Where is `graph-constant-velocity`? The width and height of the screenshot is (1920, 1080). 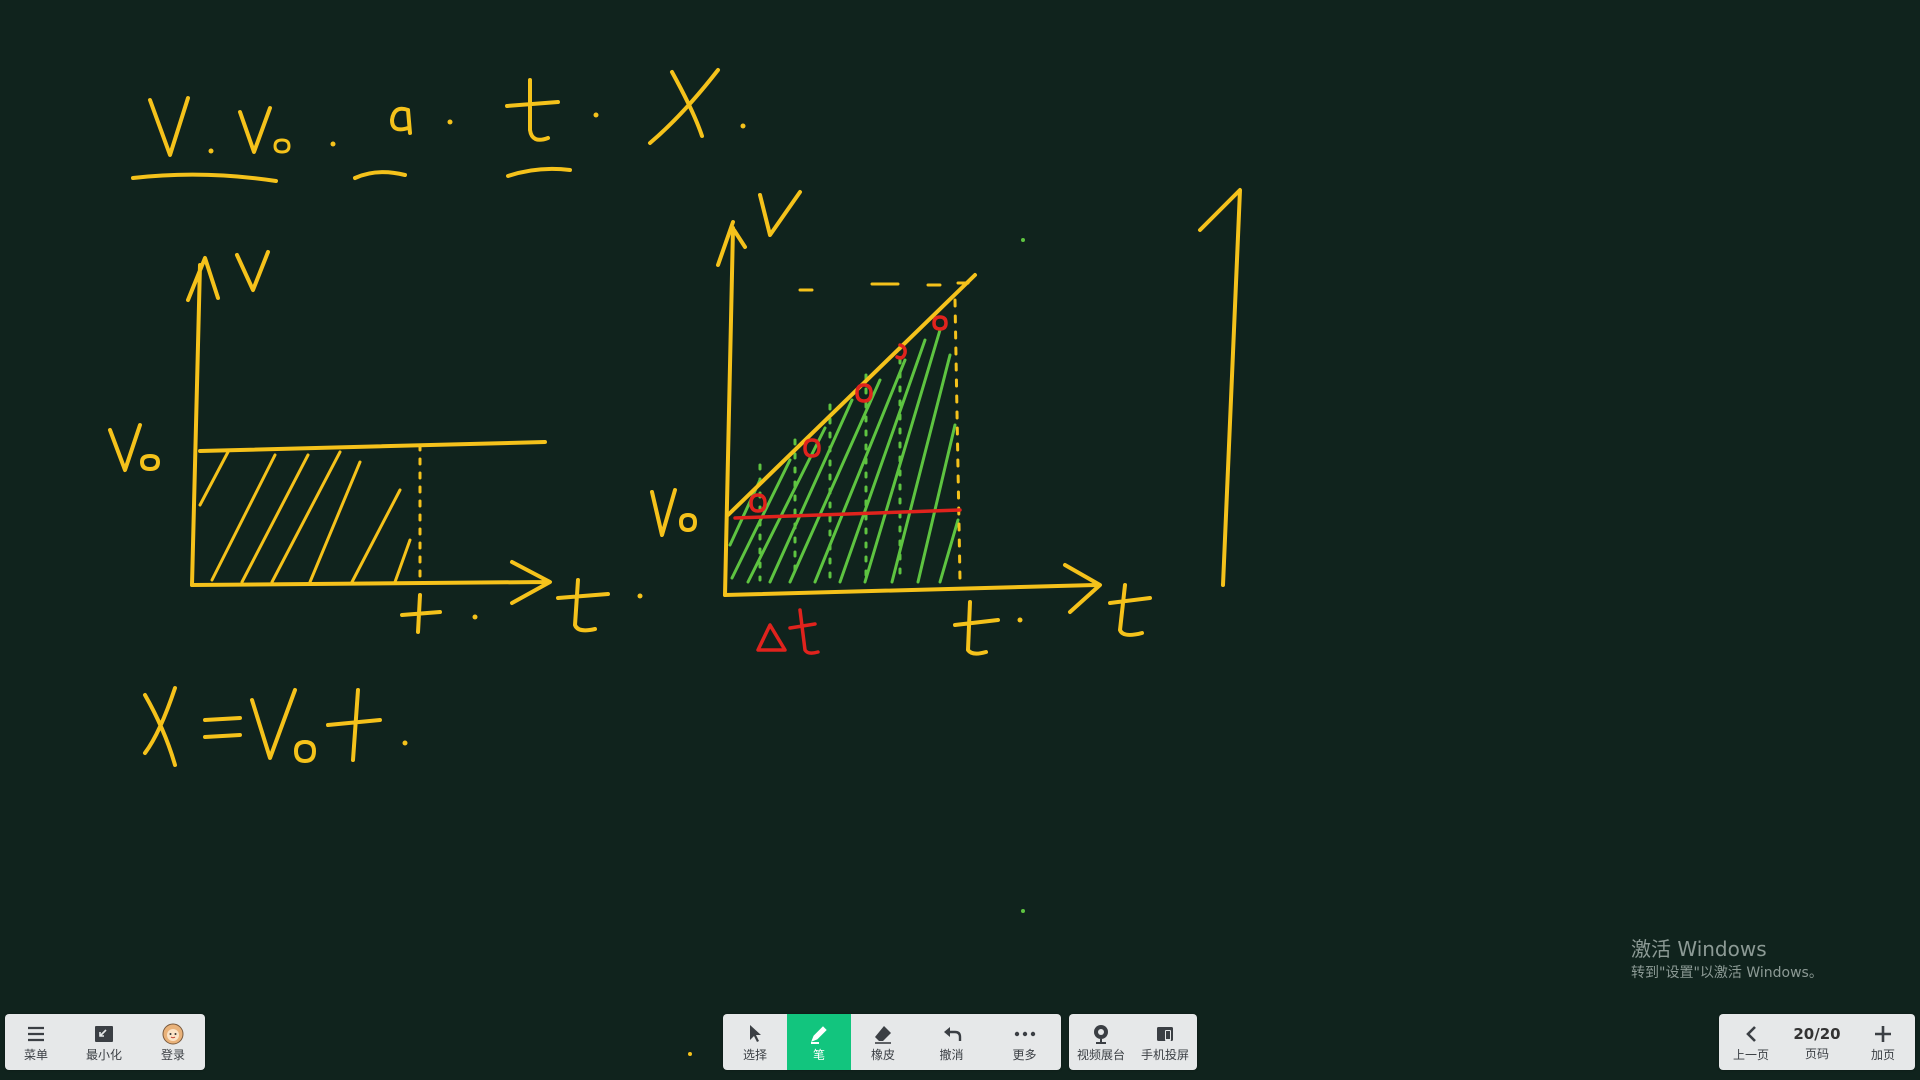
graph-constant-velocity is located at coordinates (375, 442).